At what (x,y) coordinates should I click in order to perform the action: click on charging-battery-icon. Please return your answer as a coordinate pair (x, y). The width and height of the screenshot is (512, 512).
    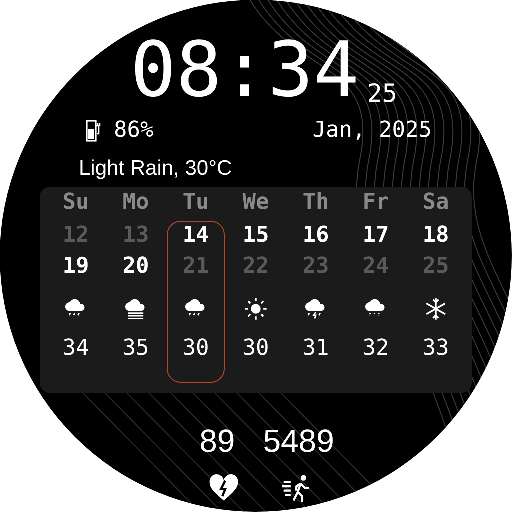
    Looking at the image, I should click on (94, 131).